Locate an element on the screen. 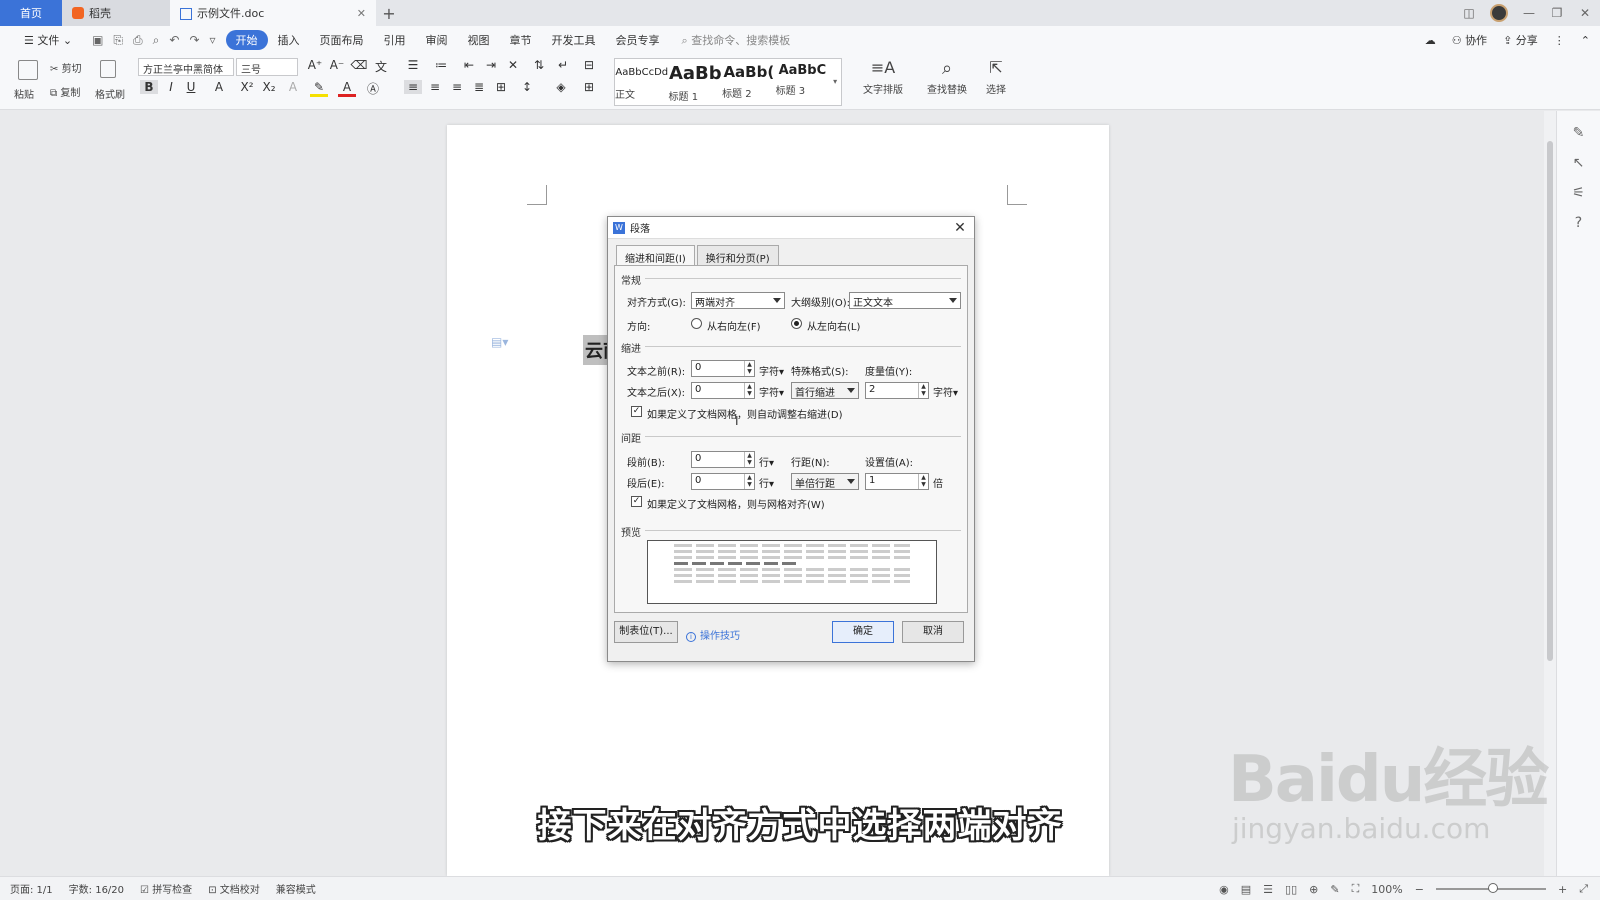 The image size is (1600, 900). menu-start: 开始 is located at coordinates (246, 40).